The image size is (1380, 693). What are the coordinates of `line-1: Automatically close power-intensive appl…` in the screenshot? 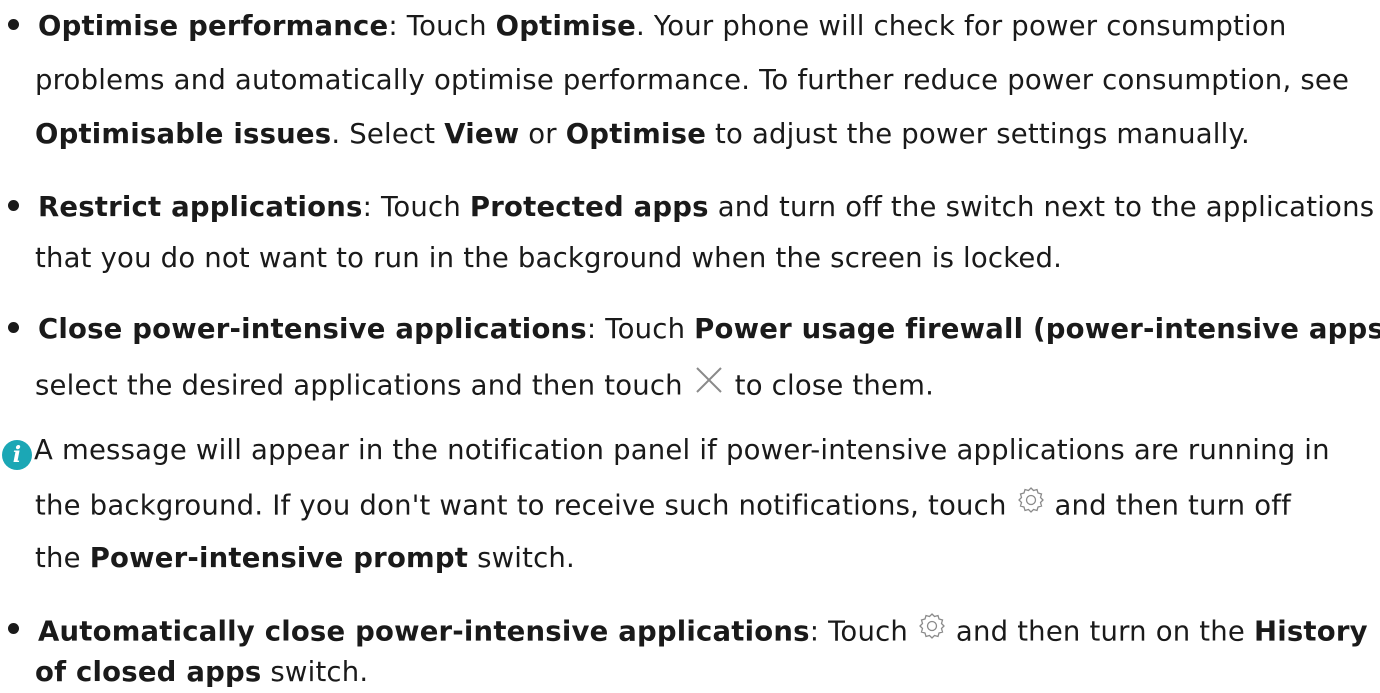 It's located at (703, 631).